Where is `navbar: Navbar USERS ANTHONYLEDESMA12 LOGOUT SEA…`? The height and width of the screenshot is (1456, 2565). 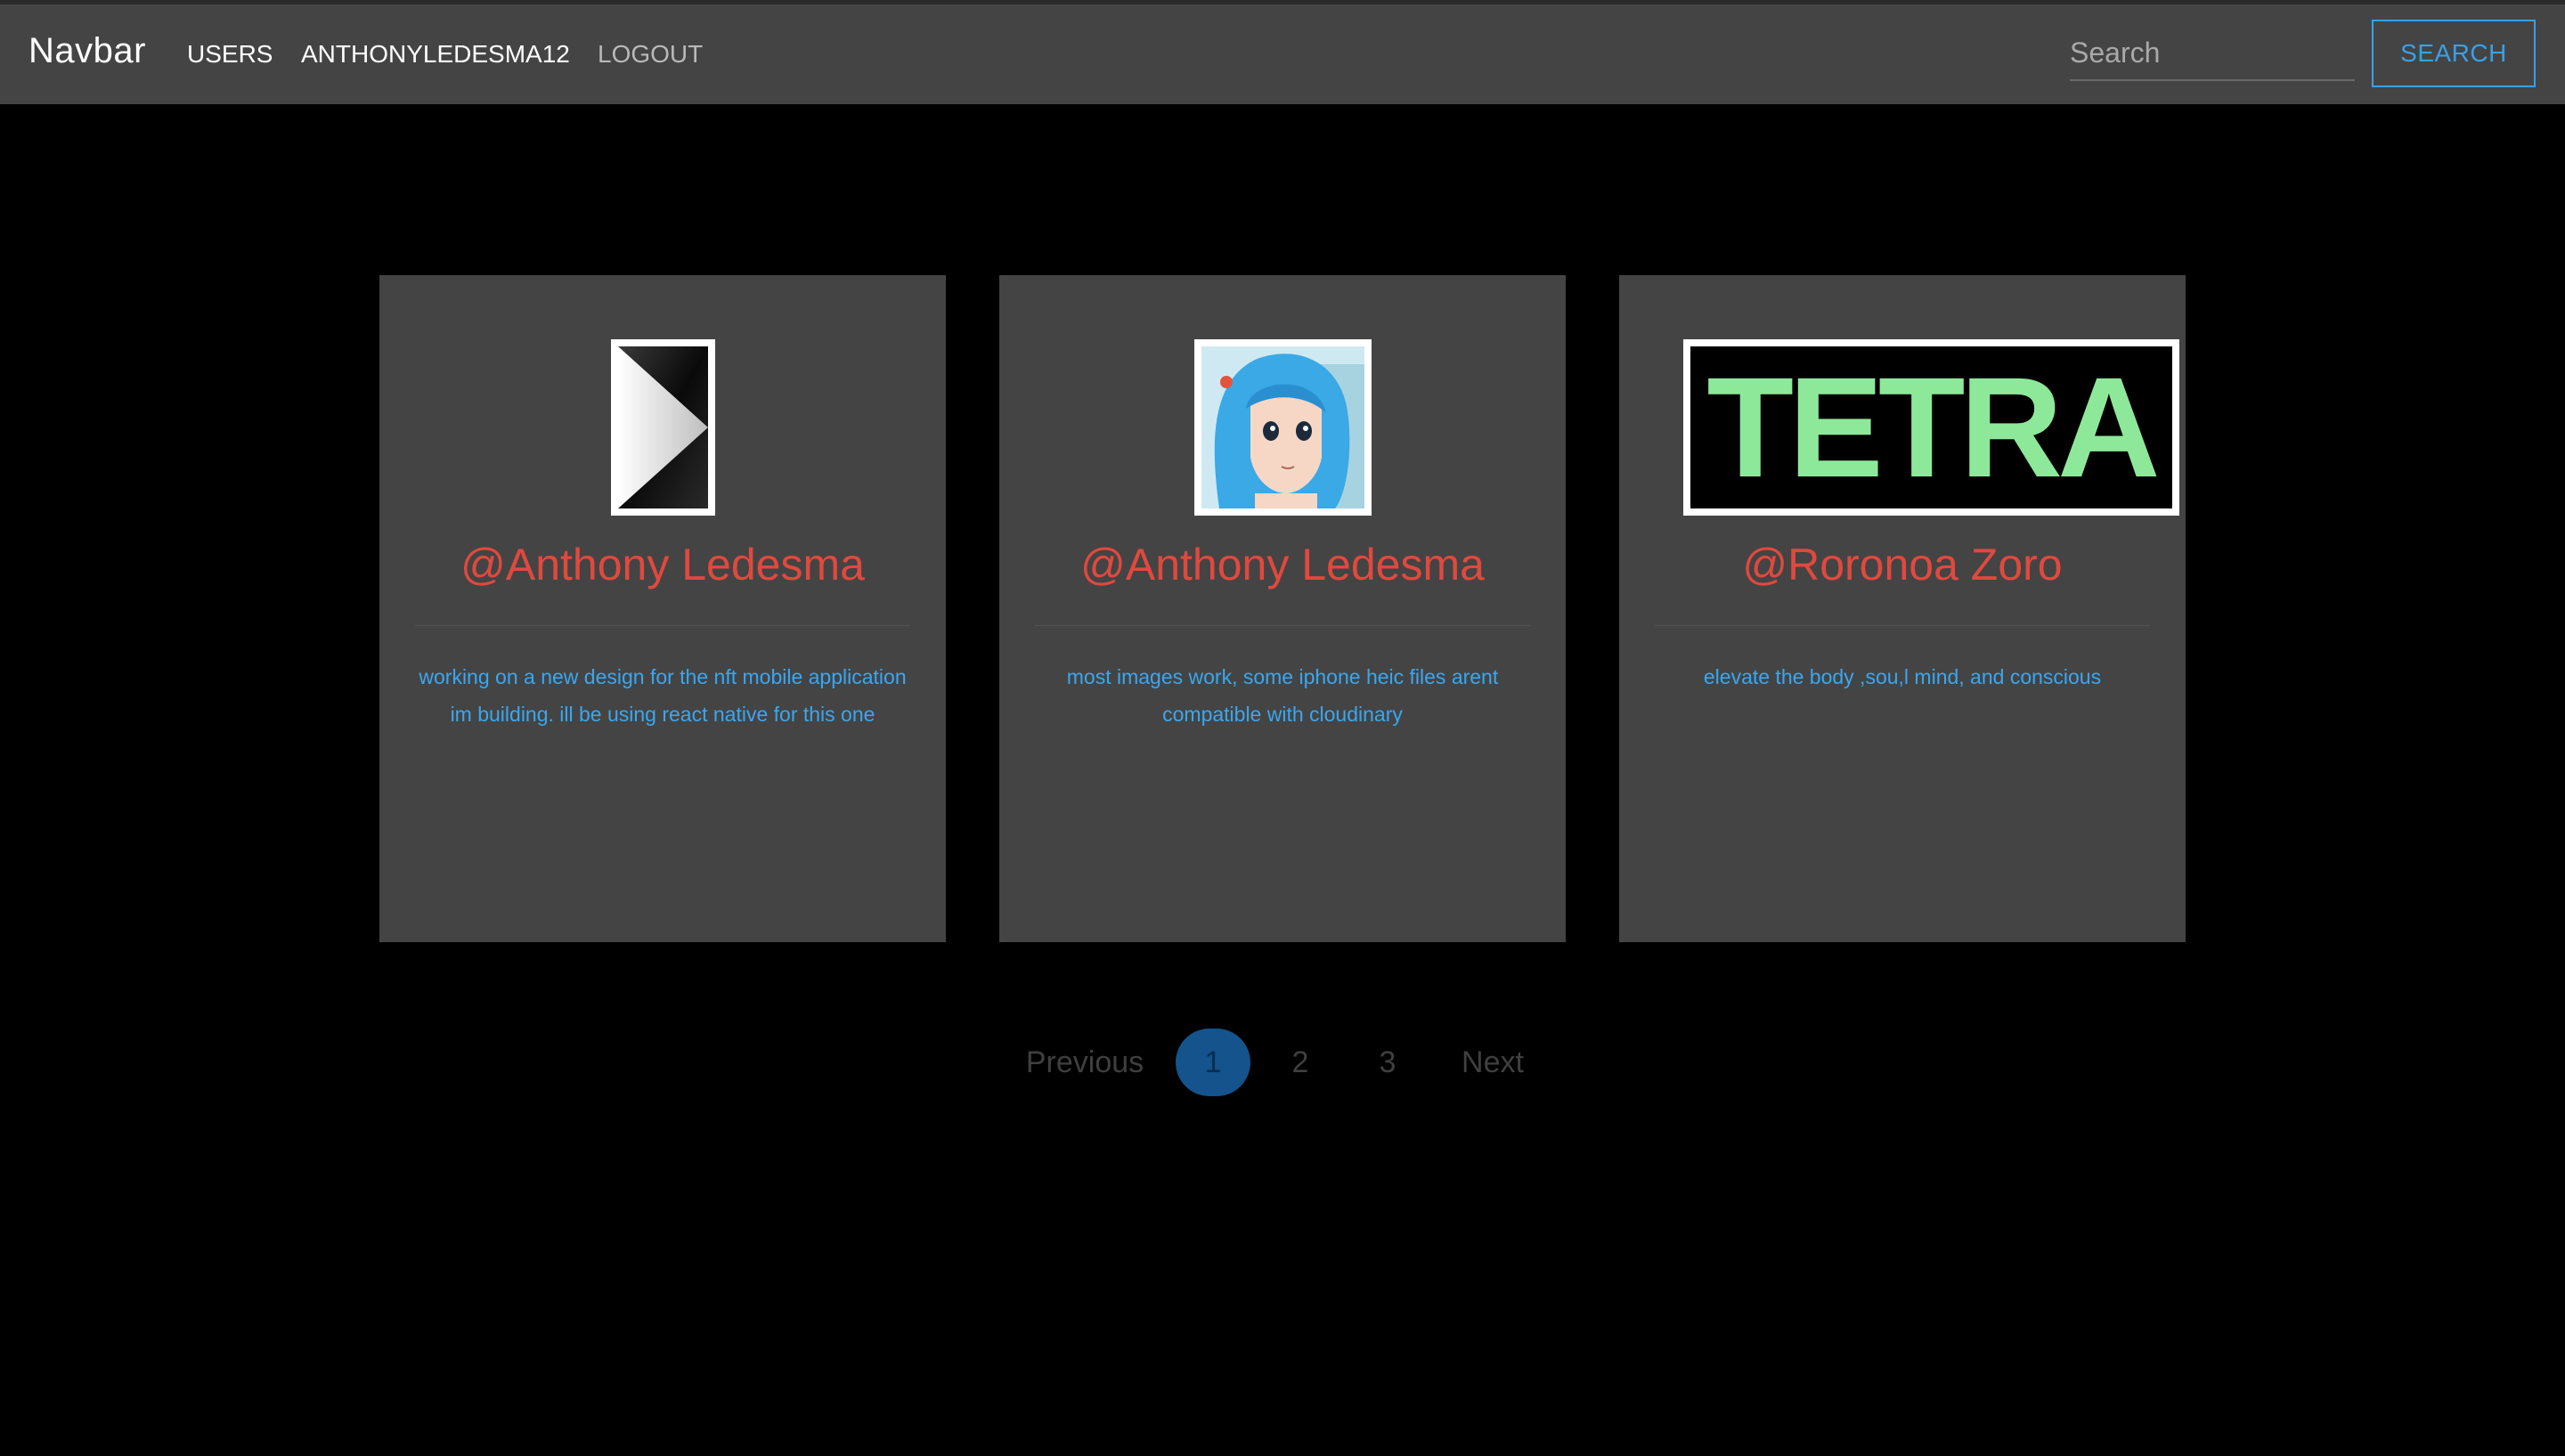 navbar: Navbar USERS ANTHONYLEDESMA12 LOGOUT SEA… is located at coordinates (1282, 54).